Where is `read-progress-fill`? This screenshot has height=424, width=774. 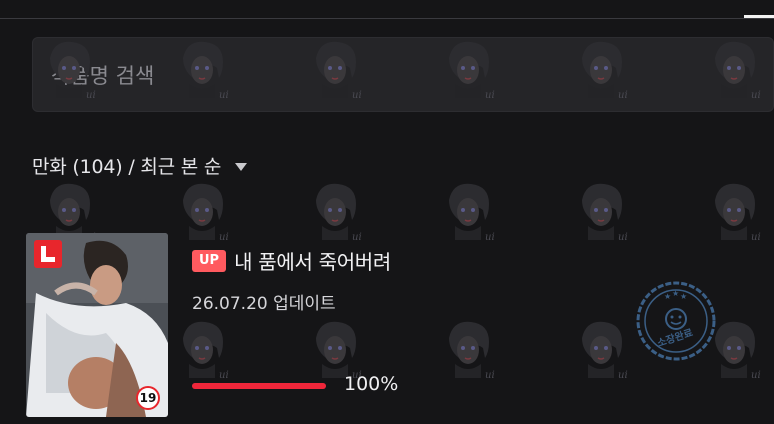
read-progress-fill is located at coordinates (259, 386).